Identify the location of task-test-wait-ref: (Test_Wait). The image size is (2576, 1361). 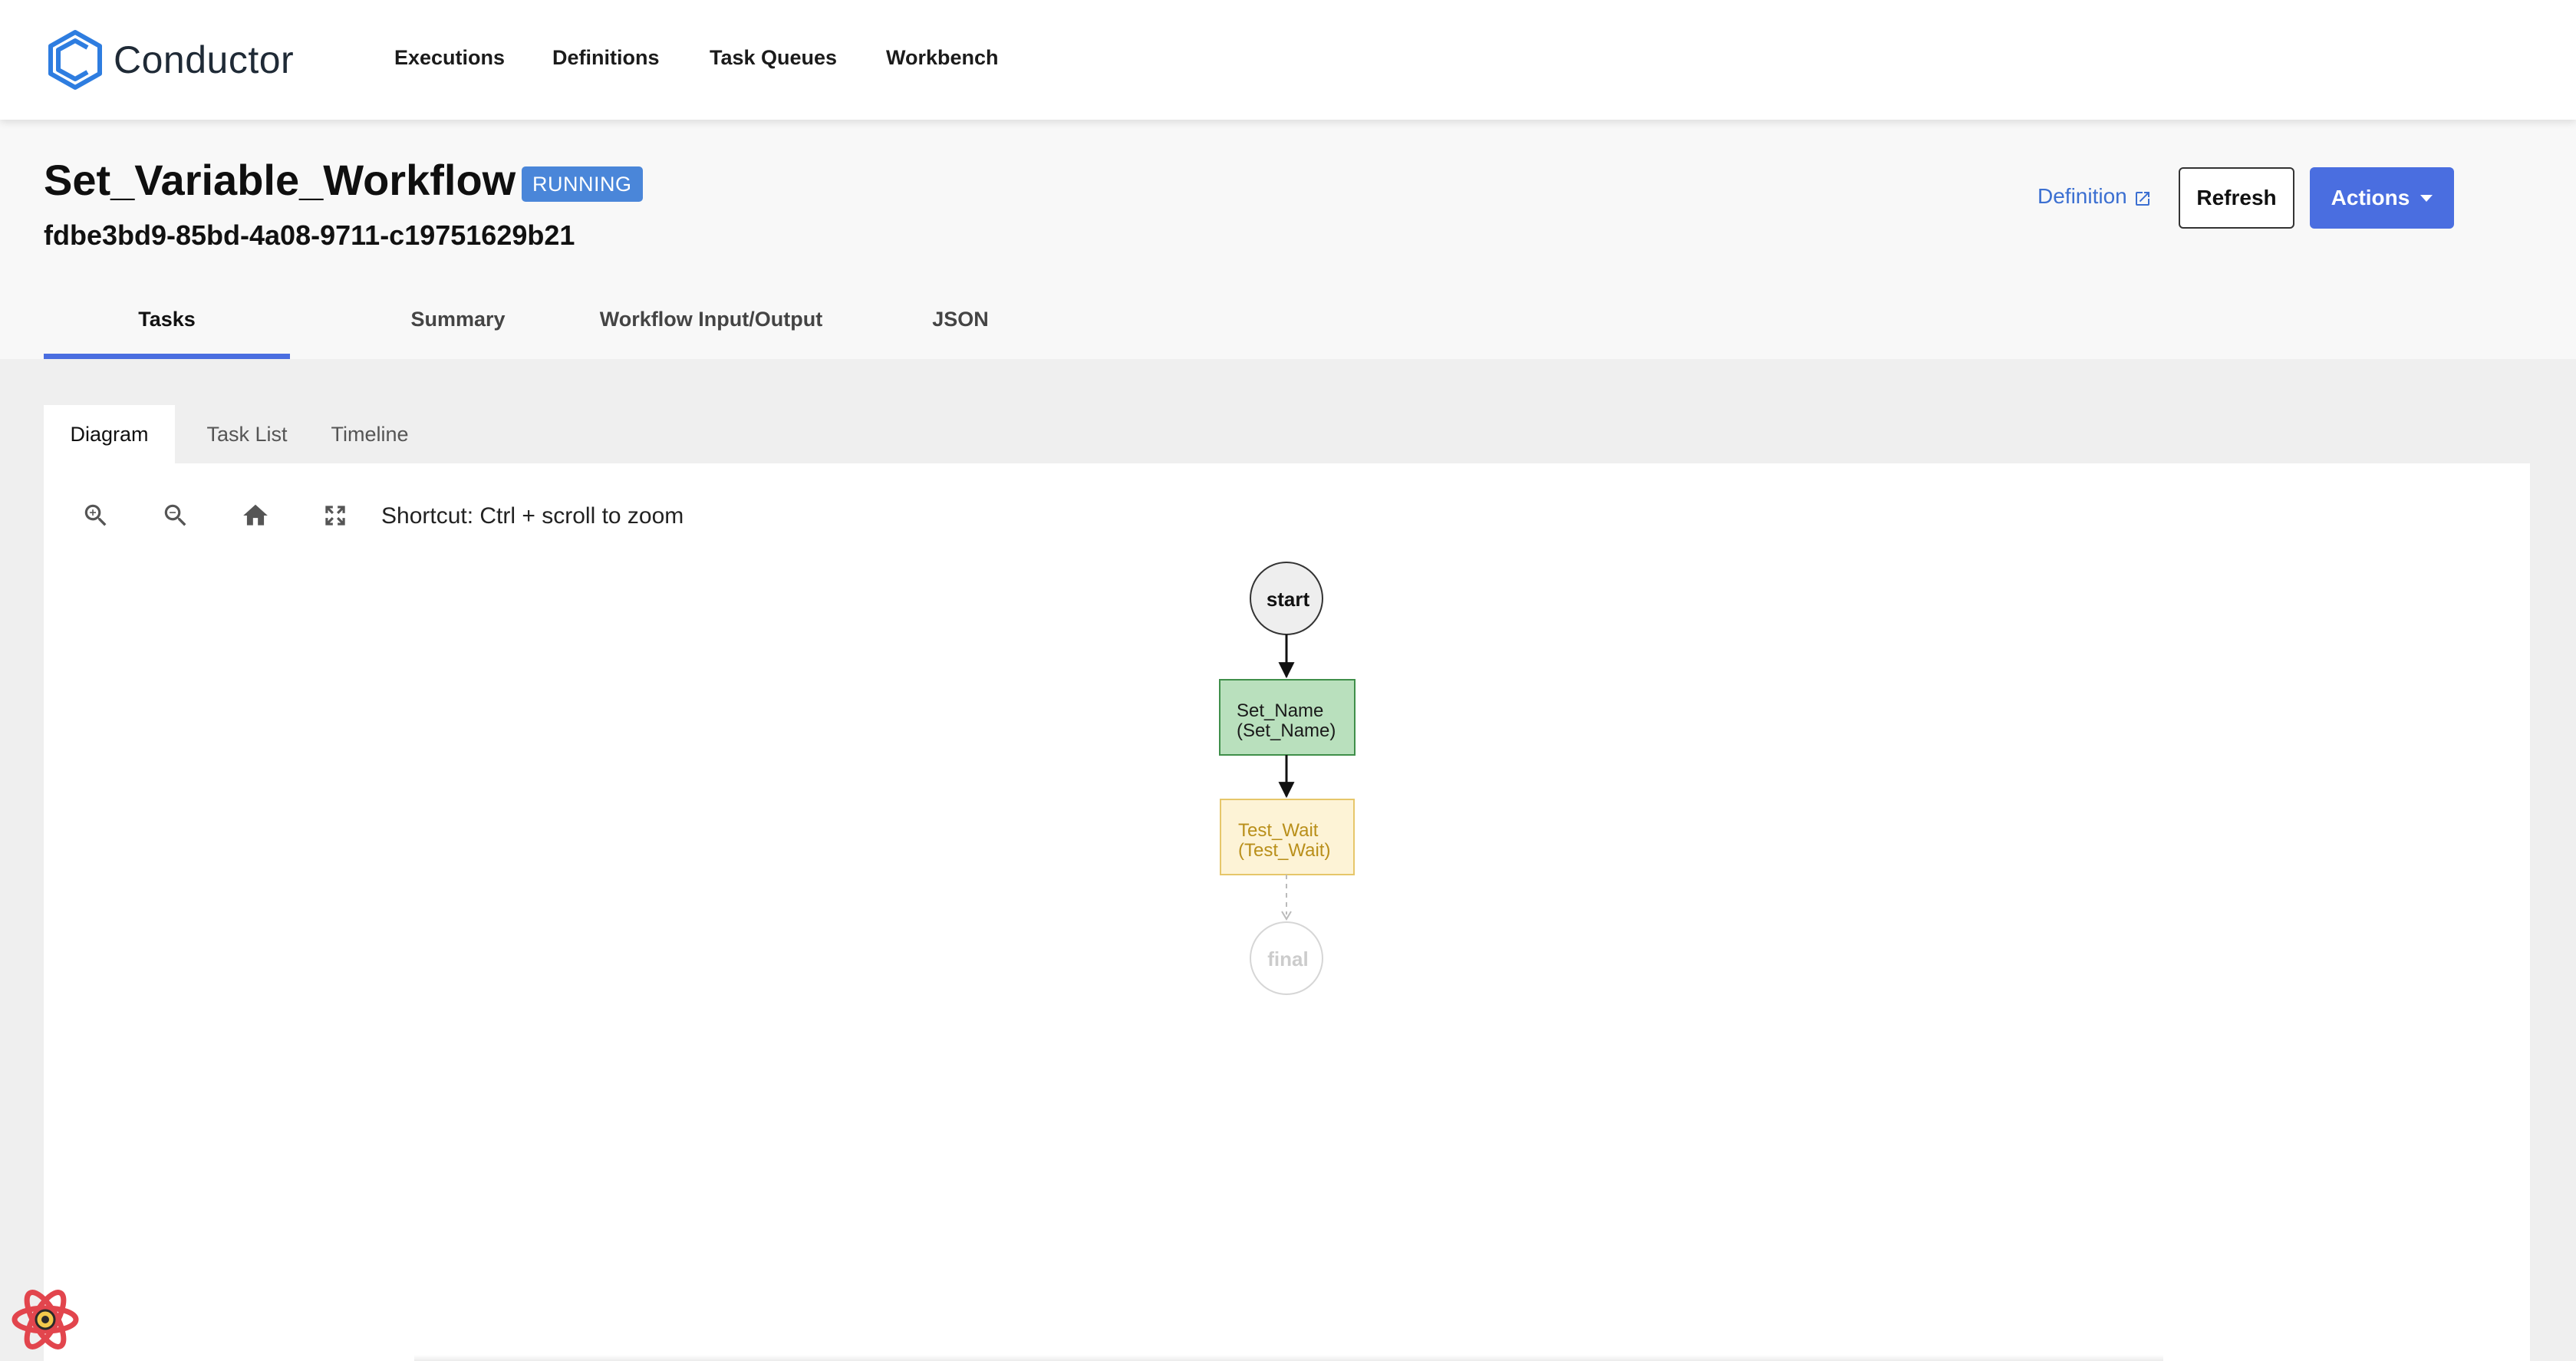
(1284, 851).